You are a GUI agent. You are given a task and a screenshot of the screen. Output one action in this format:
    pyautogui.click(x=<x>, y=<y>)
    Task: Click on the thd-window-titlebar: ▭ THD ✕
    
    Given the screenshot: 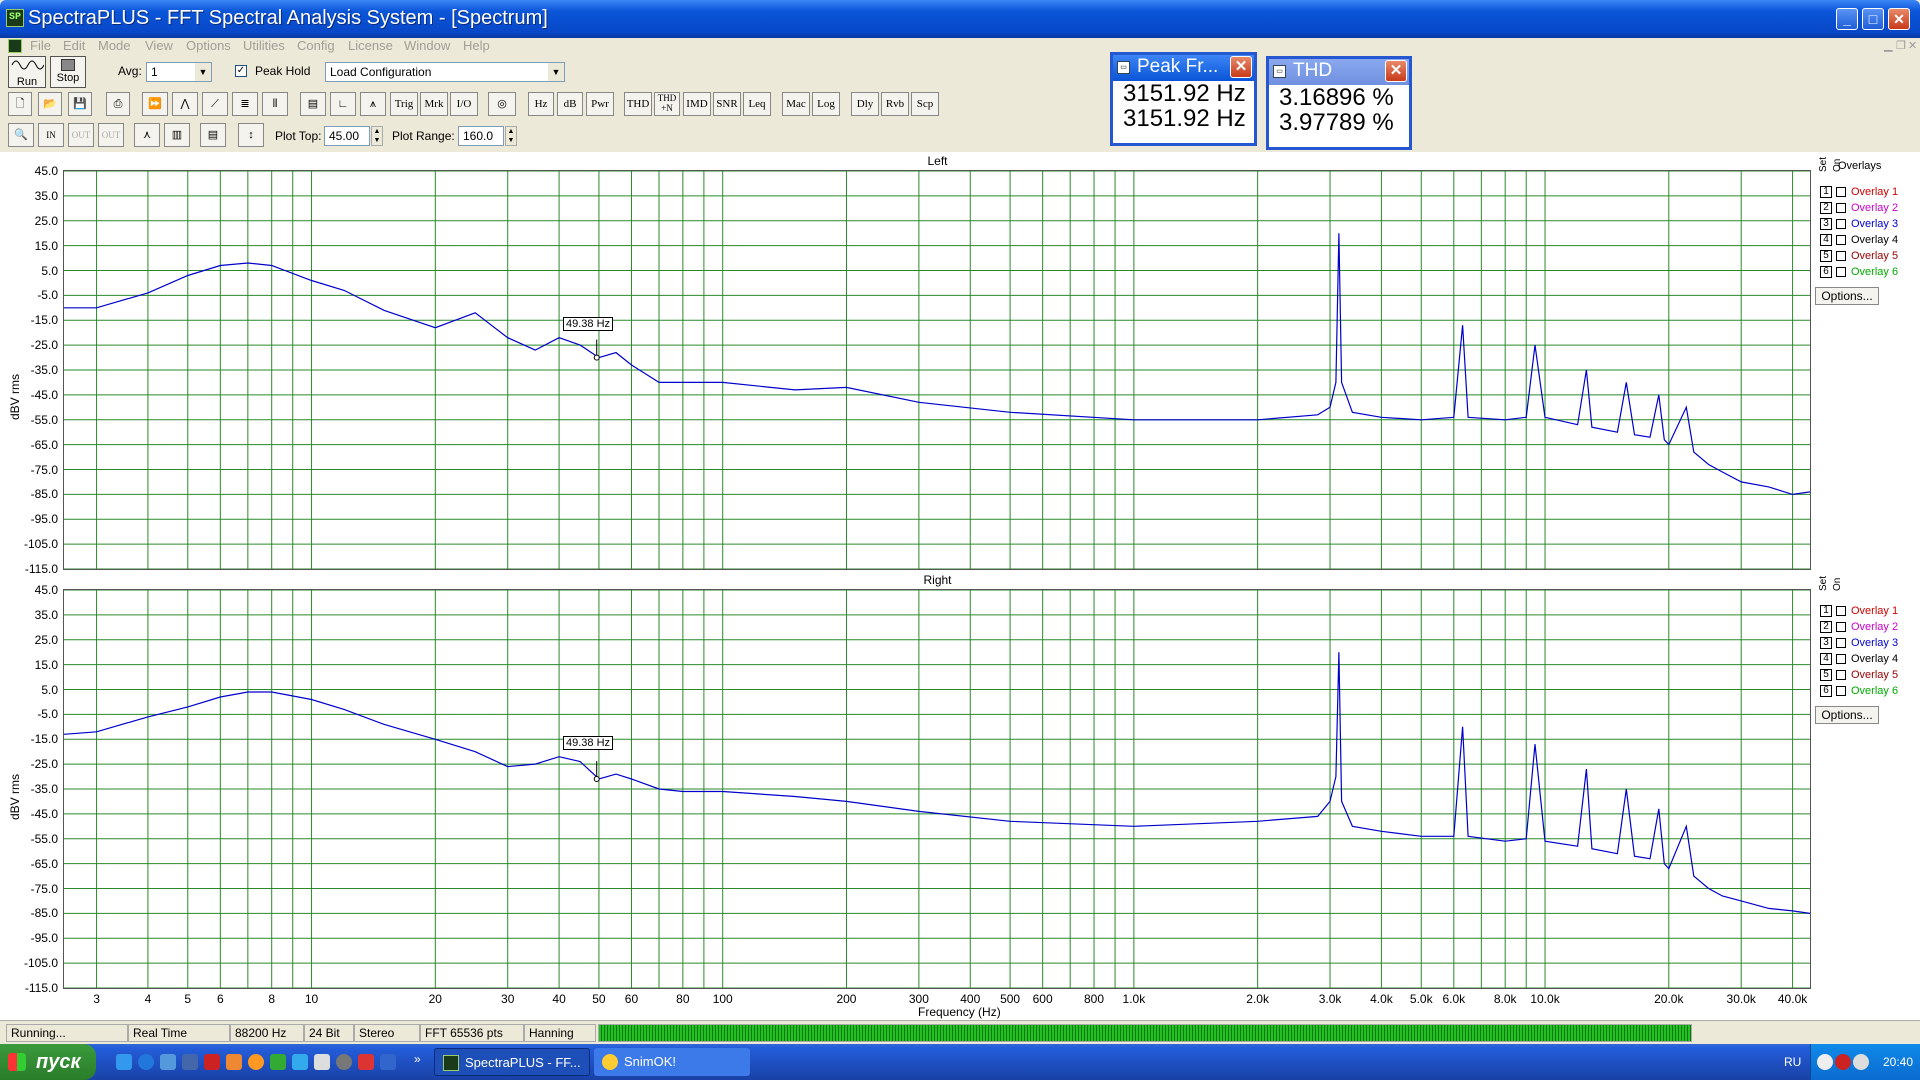 What is the action you would take?
    pyautogui.click(x=1339, y=72)
    